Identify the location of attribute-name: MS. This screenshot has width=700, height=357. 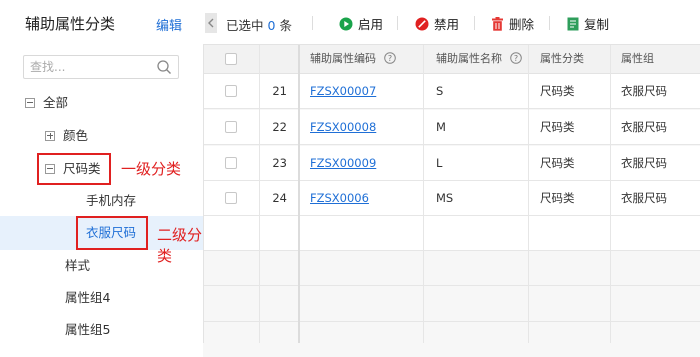
(445, 198).